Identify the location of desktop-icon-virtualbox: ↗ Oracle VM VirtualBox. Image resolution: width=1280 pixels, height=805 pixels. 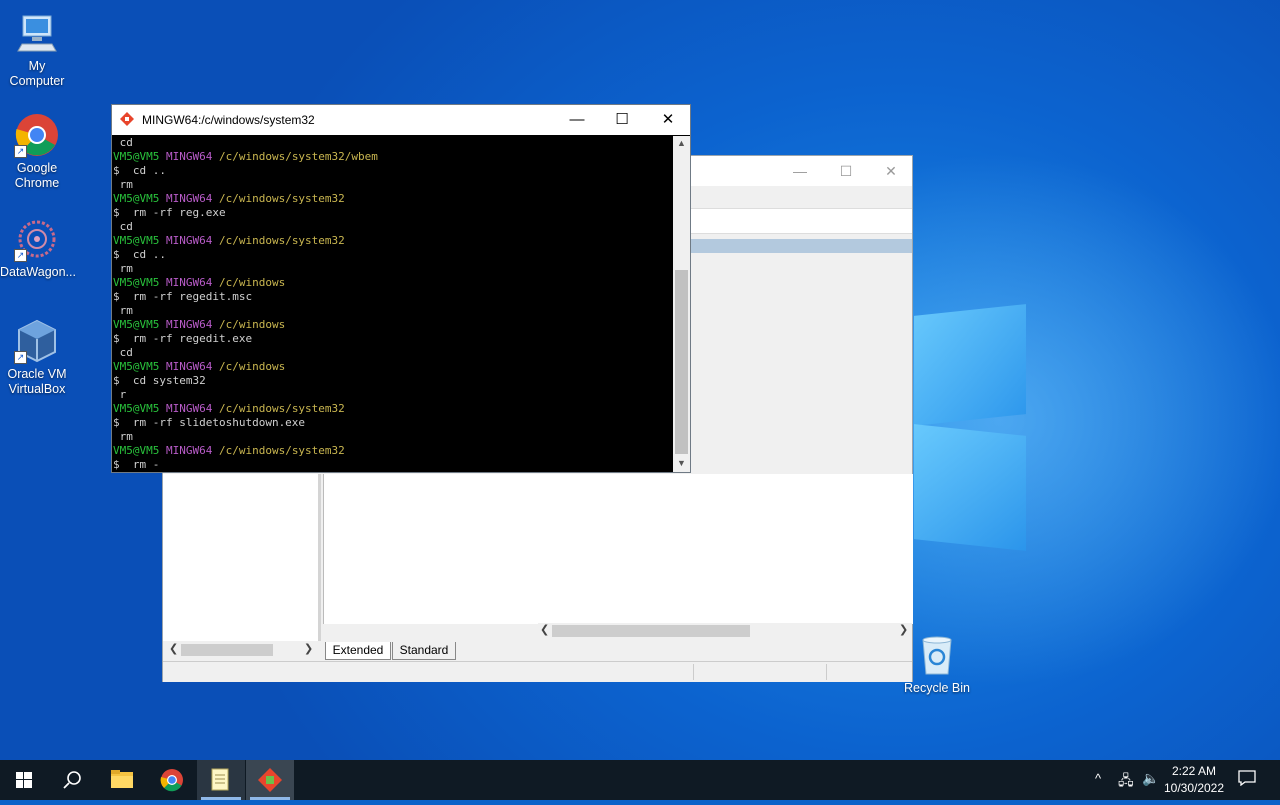
(37, 357).